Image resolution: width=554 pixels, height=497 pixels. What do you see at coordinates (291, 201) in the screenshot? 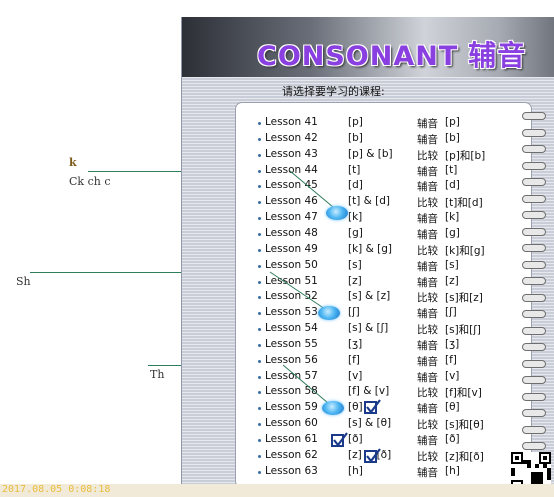
I see `lesson-name: Lesson 46` at bounding box center [291, 201].